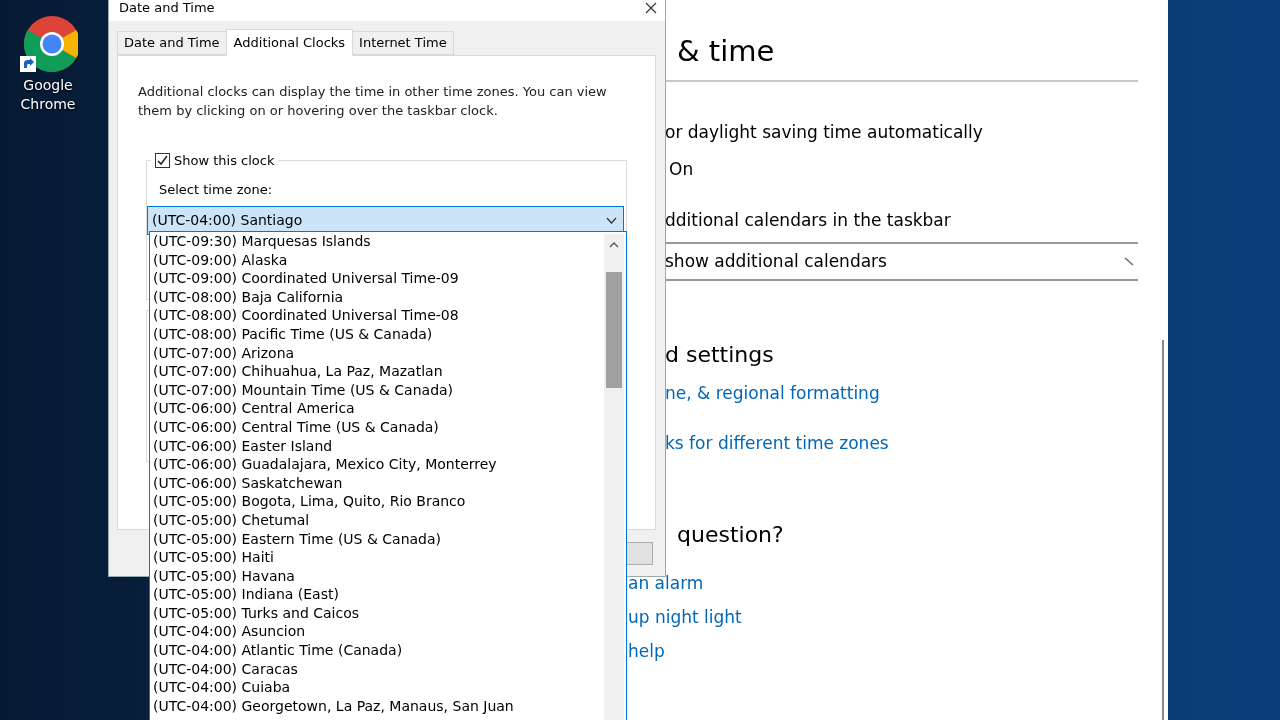 Image resolution: width=1280 pixels, height=720 pixels. Describe the element at coordinates (378, 687) in the screenshot. I see `dropdown-option: (UTC-04:00) Cuiaba` at that location.